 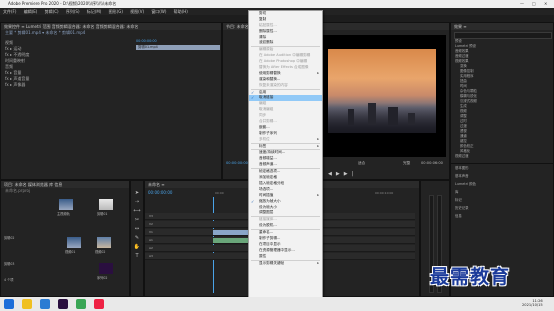 I want to click on effects-search-input, so click(x=503, y=35).